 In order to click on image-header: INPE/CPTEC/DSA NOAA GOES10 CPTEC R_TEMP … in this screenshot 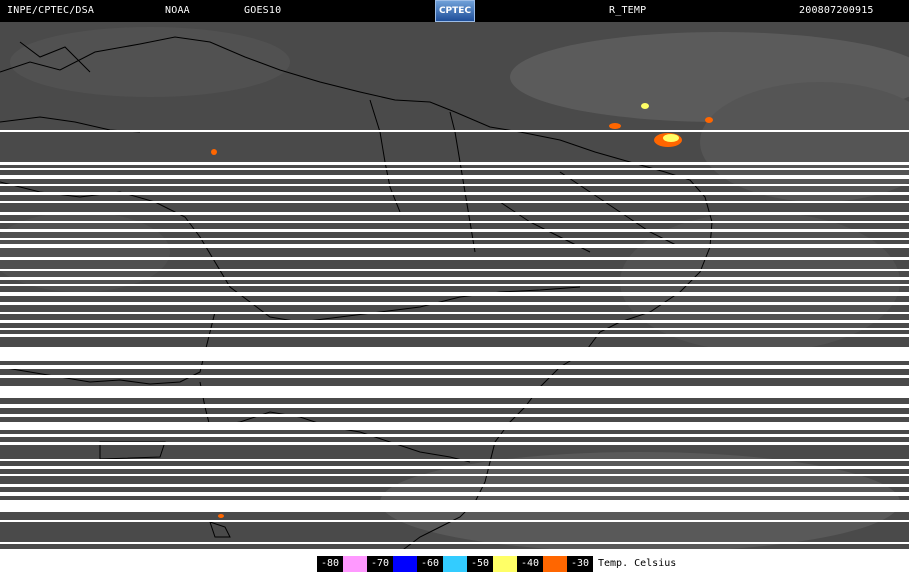, I will do `click(454, 11)`.